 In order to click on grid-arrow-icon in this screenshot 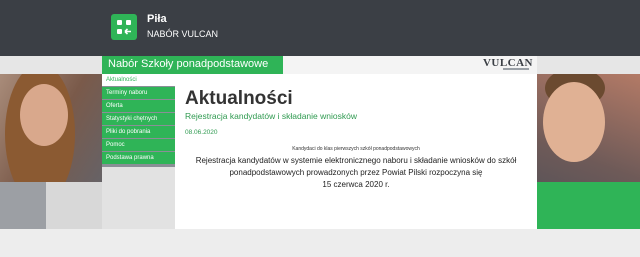, I will do `click(124, 27)`.